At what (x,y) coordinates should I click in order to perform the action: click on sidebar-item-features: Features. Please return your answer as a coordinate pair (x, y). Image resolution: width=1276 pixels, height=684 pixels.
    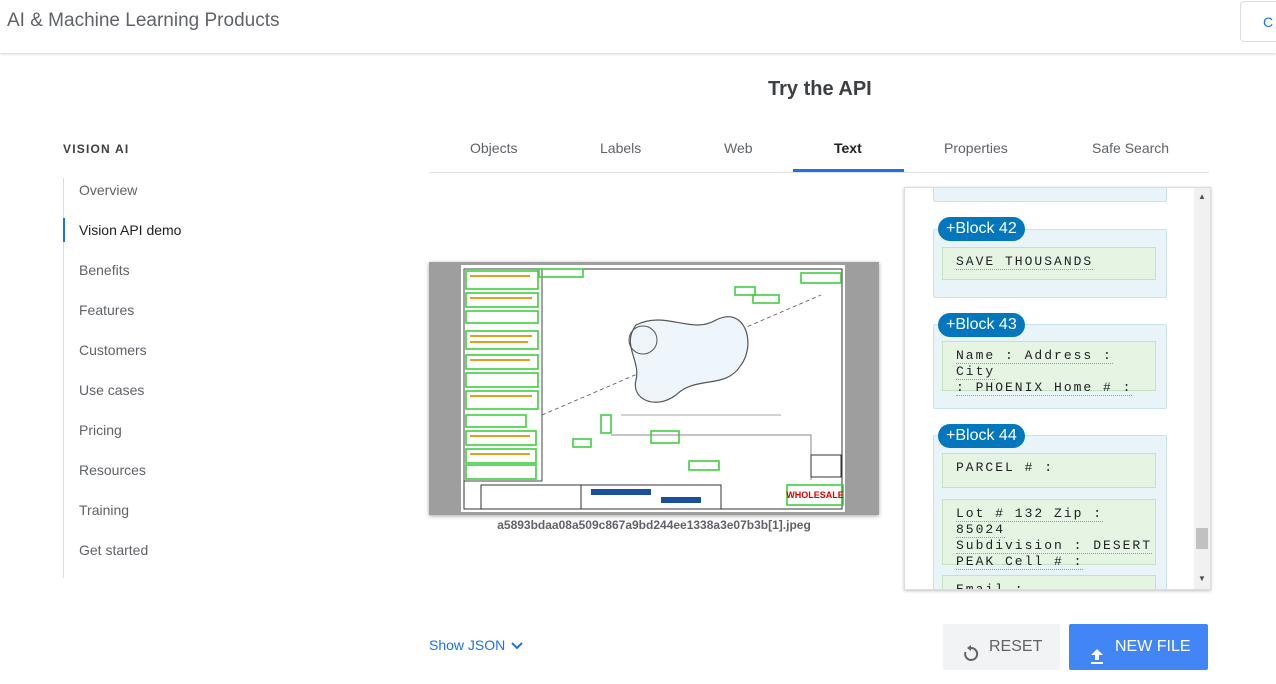
    Looking at the image, I should click on (154, 318).